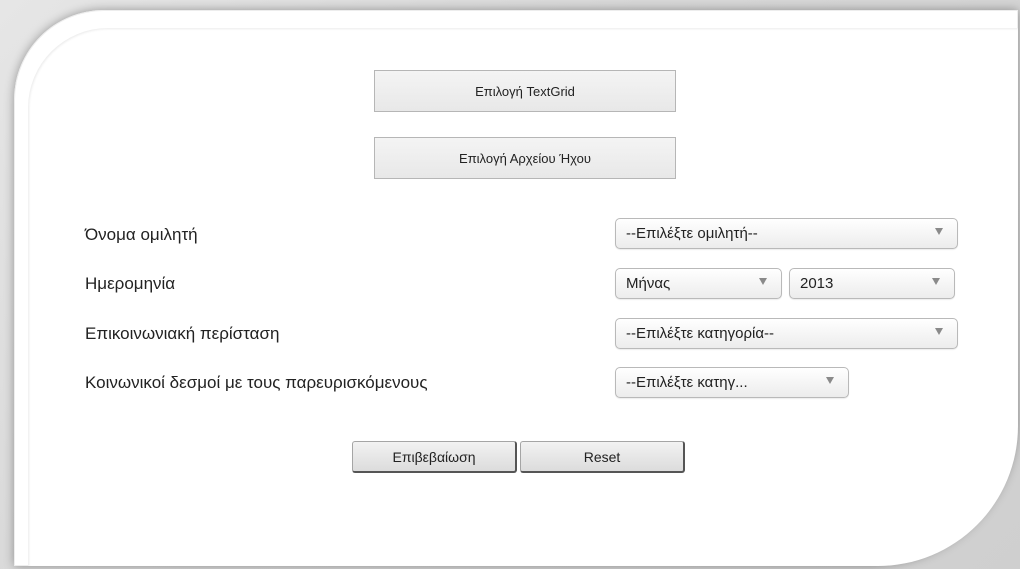  I want to click on month-select-value: Μήνας, so click(648, 283).